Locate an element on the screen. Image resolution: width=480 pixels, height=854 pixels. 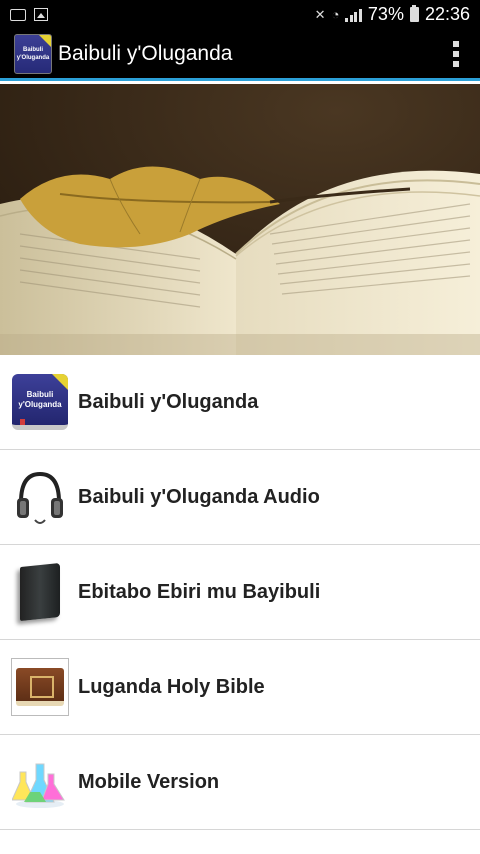
app-icon: Baibuli y'Oluganda is located at coordinates (33, 53).